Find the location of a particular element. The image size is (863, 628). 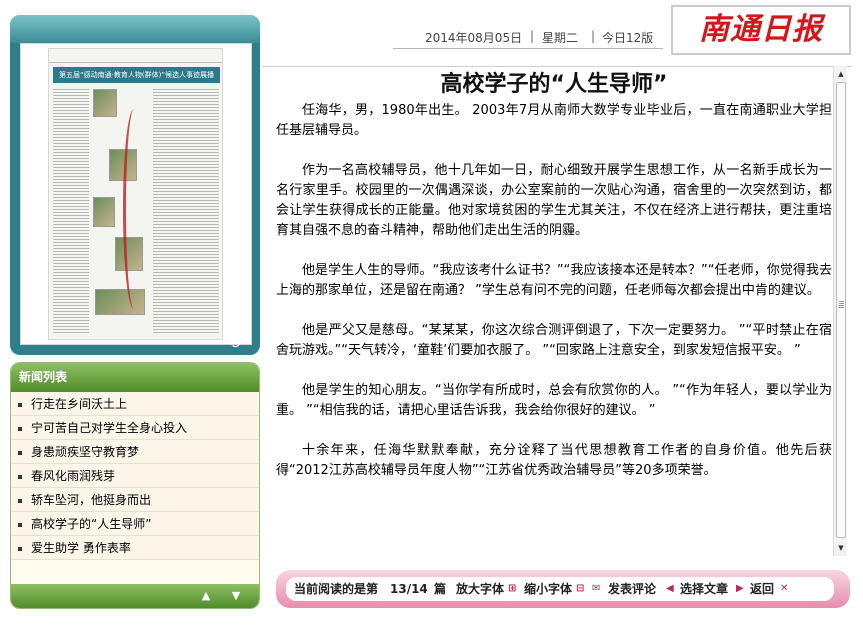

issue-date: 2014年08月05日 is located at coordinates (474, 38).